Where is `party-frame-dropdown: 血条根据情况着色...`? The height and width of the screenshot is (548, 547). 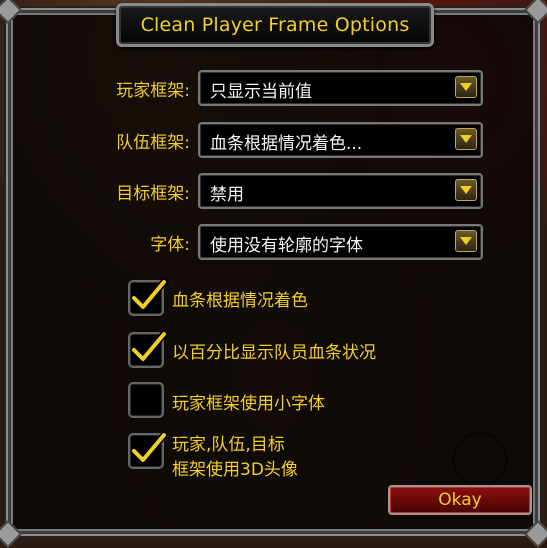 party-frame-dropdown: 血条根据情况着色... is located at coordinates (340, 140).